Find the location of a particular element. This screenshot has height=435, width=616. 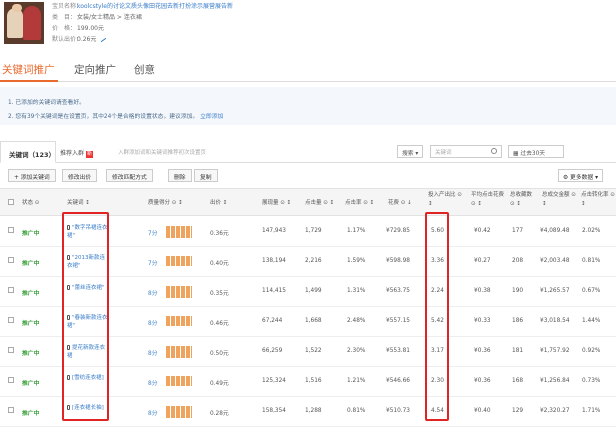

col-status: 状态 ⊙ is located at coordinates (30, 203).